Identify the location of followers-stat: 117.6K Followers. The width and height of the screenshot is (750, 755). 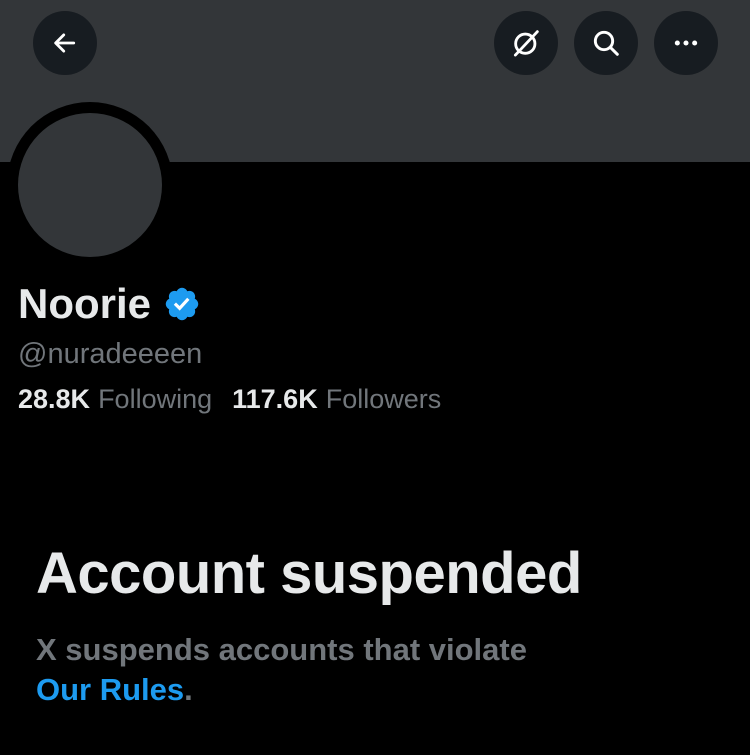
(336, 399).